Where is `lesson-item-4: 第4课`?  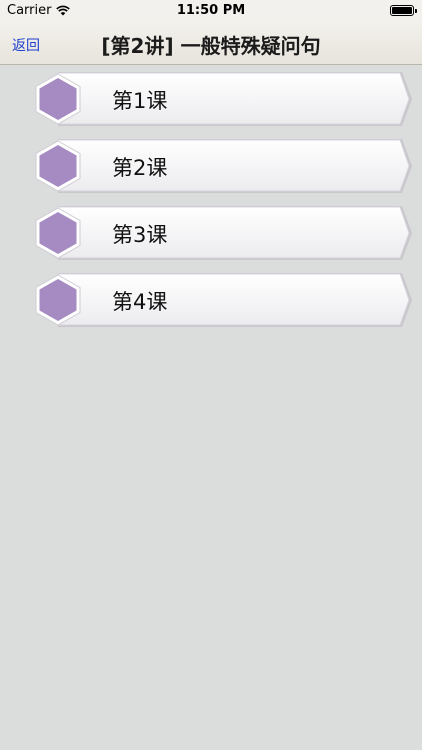 lesson-item-4: 第4课 is located at coordinates (221, 300).